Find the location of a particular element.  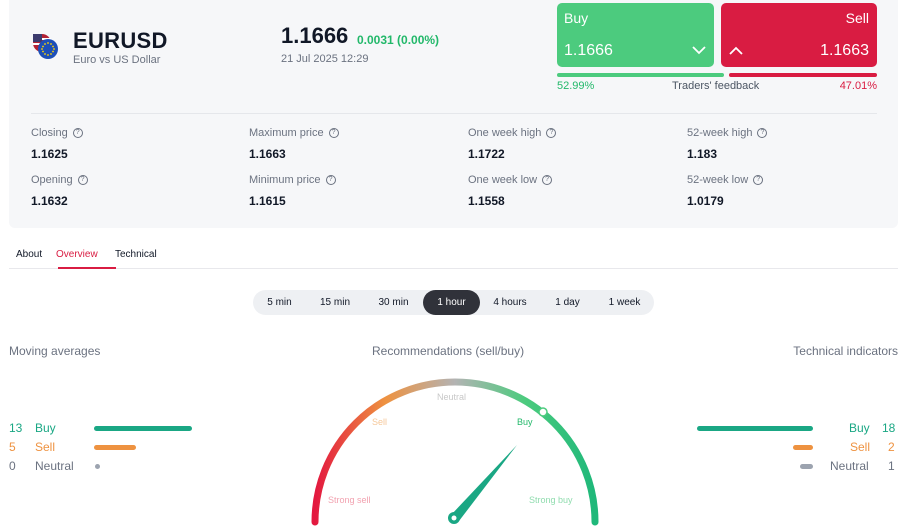

gauge-label-strong-sell: Strong sell is located at coordinates (349, 500).